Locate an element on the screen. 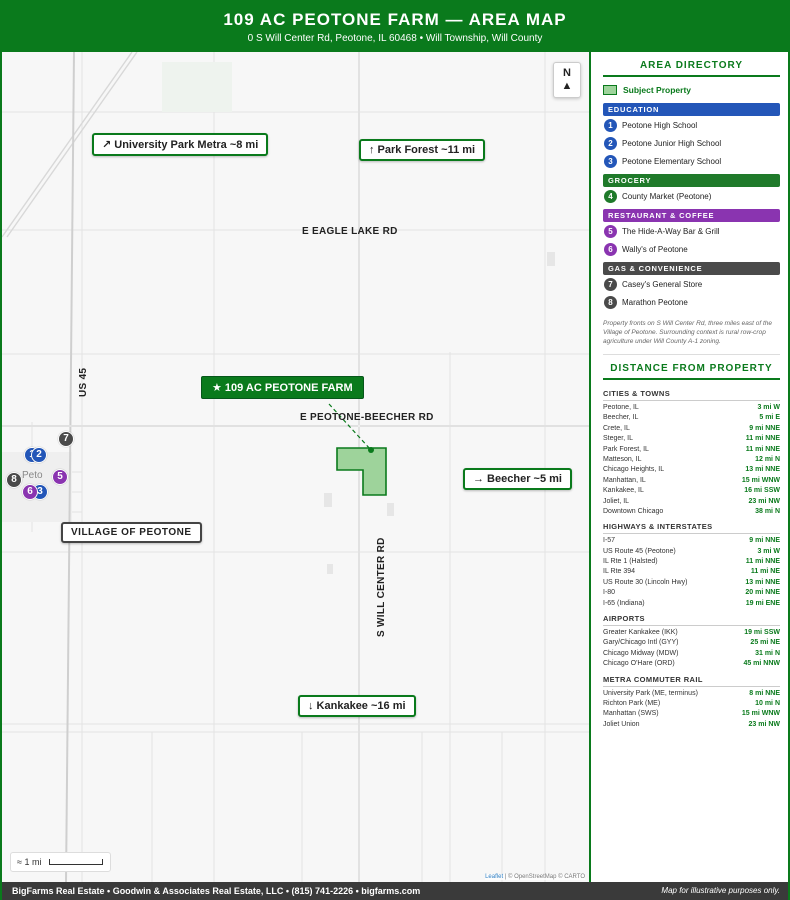 The height and width of the screenshot is (900, 790). map-marker-6: 6 is located at coordinates (30, 492).